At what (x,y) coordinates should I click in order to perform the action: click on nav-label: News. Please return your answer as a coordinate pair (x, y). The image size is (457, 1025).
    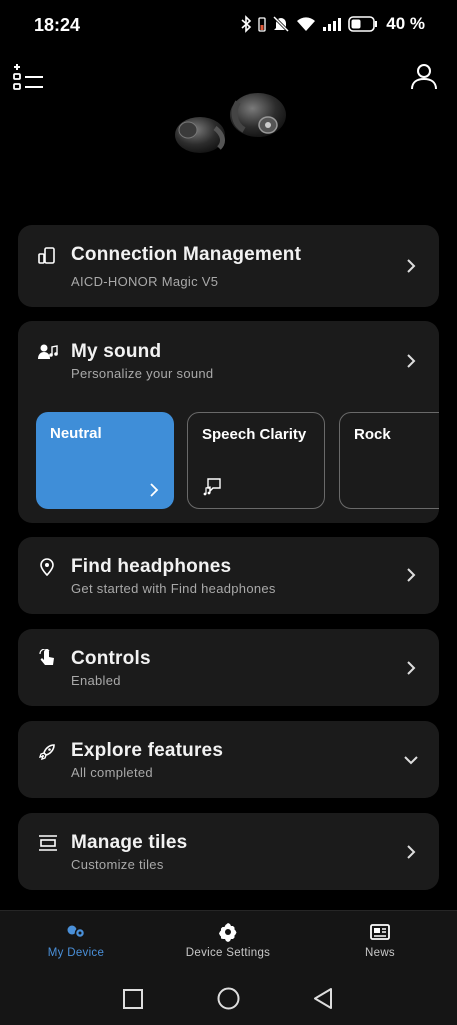
    Looking at the image, I should click on (380, 953).